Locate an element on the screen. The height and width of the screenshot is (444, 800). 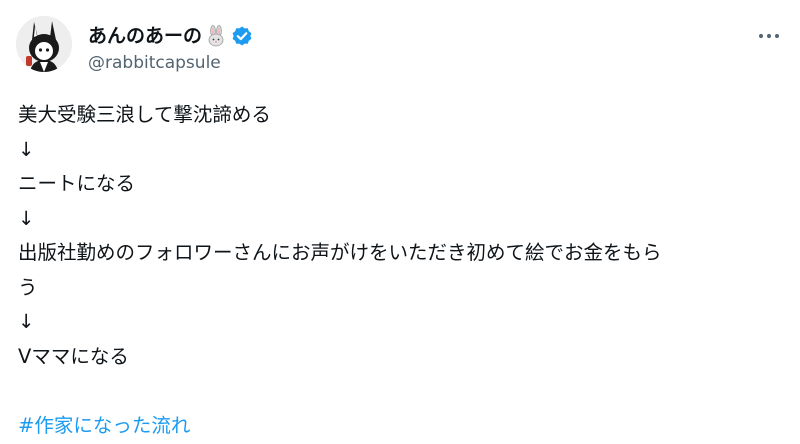
tweet-line: 出版社勤めのフォロワーさんにお声がけをいただき初めて絵でお金をもら is located at coordinates (340, 252).